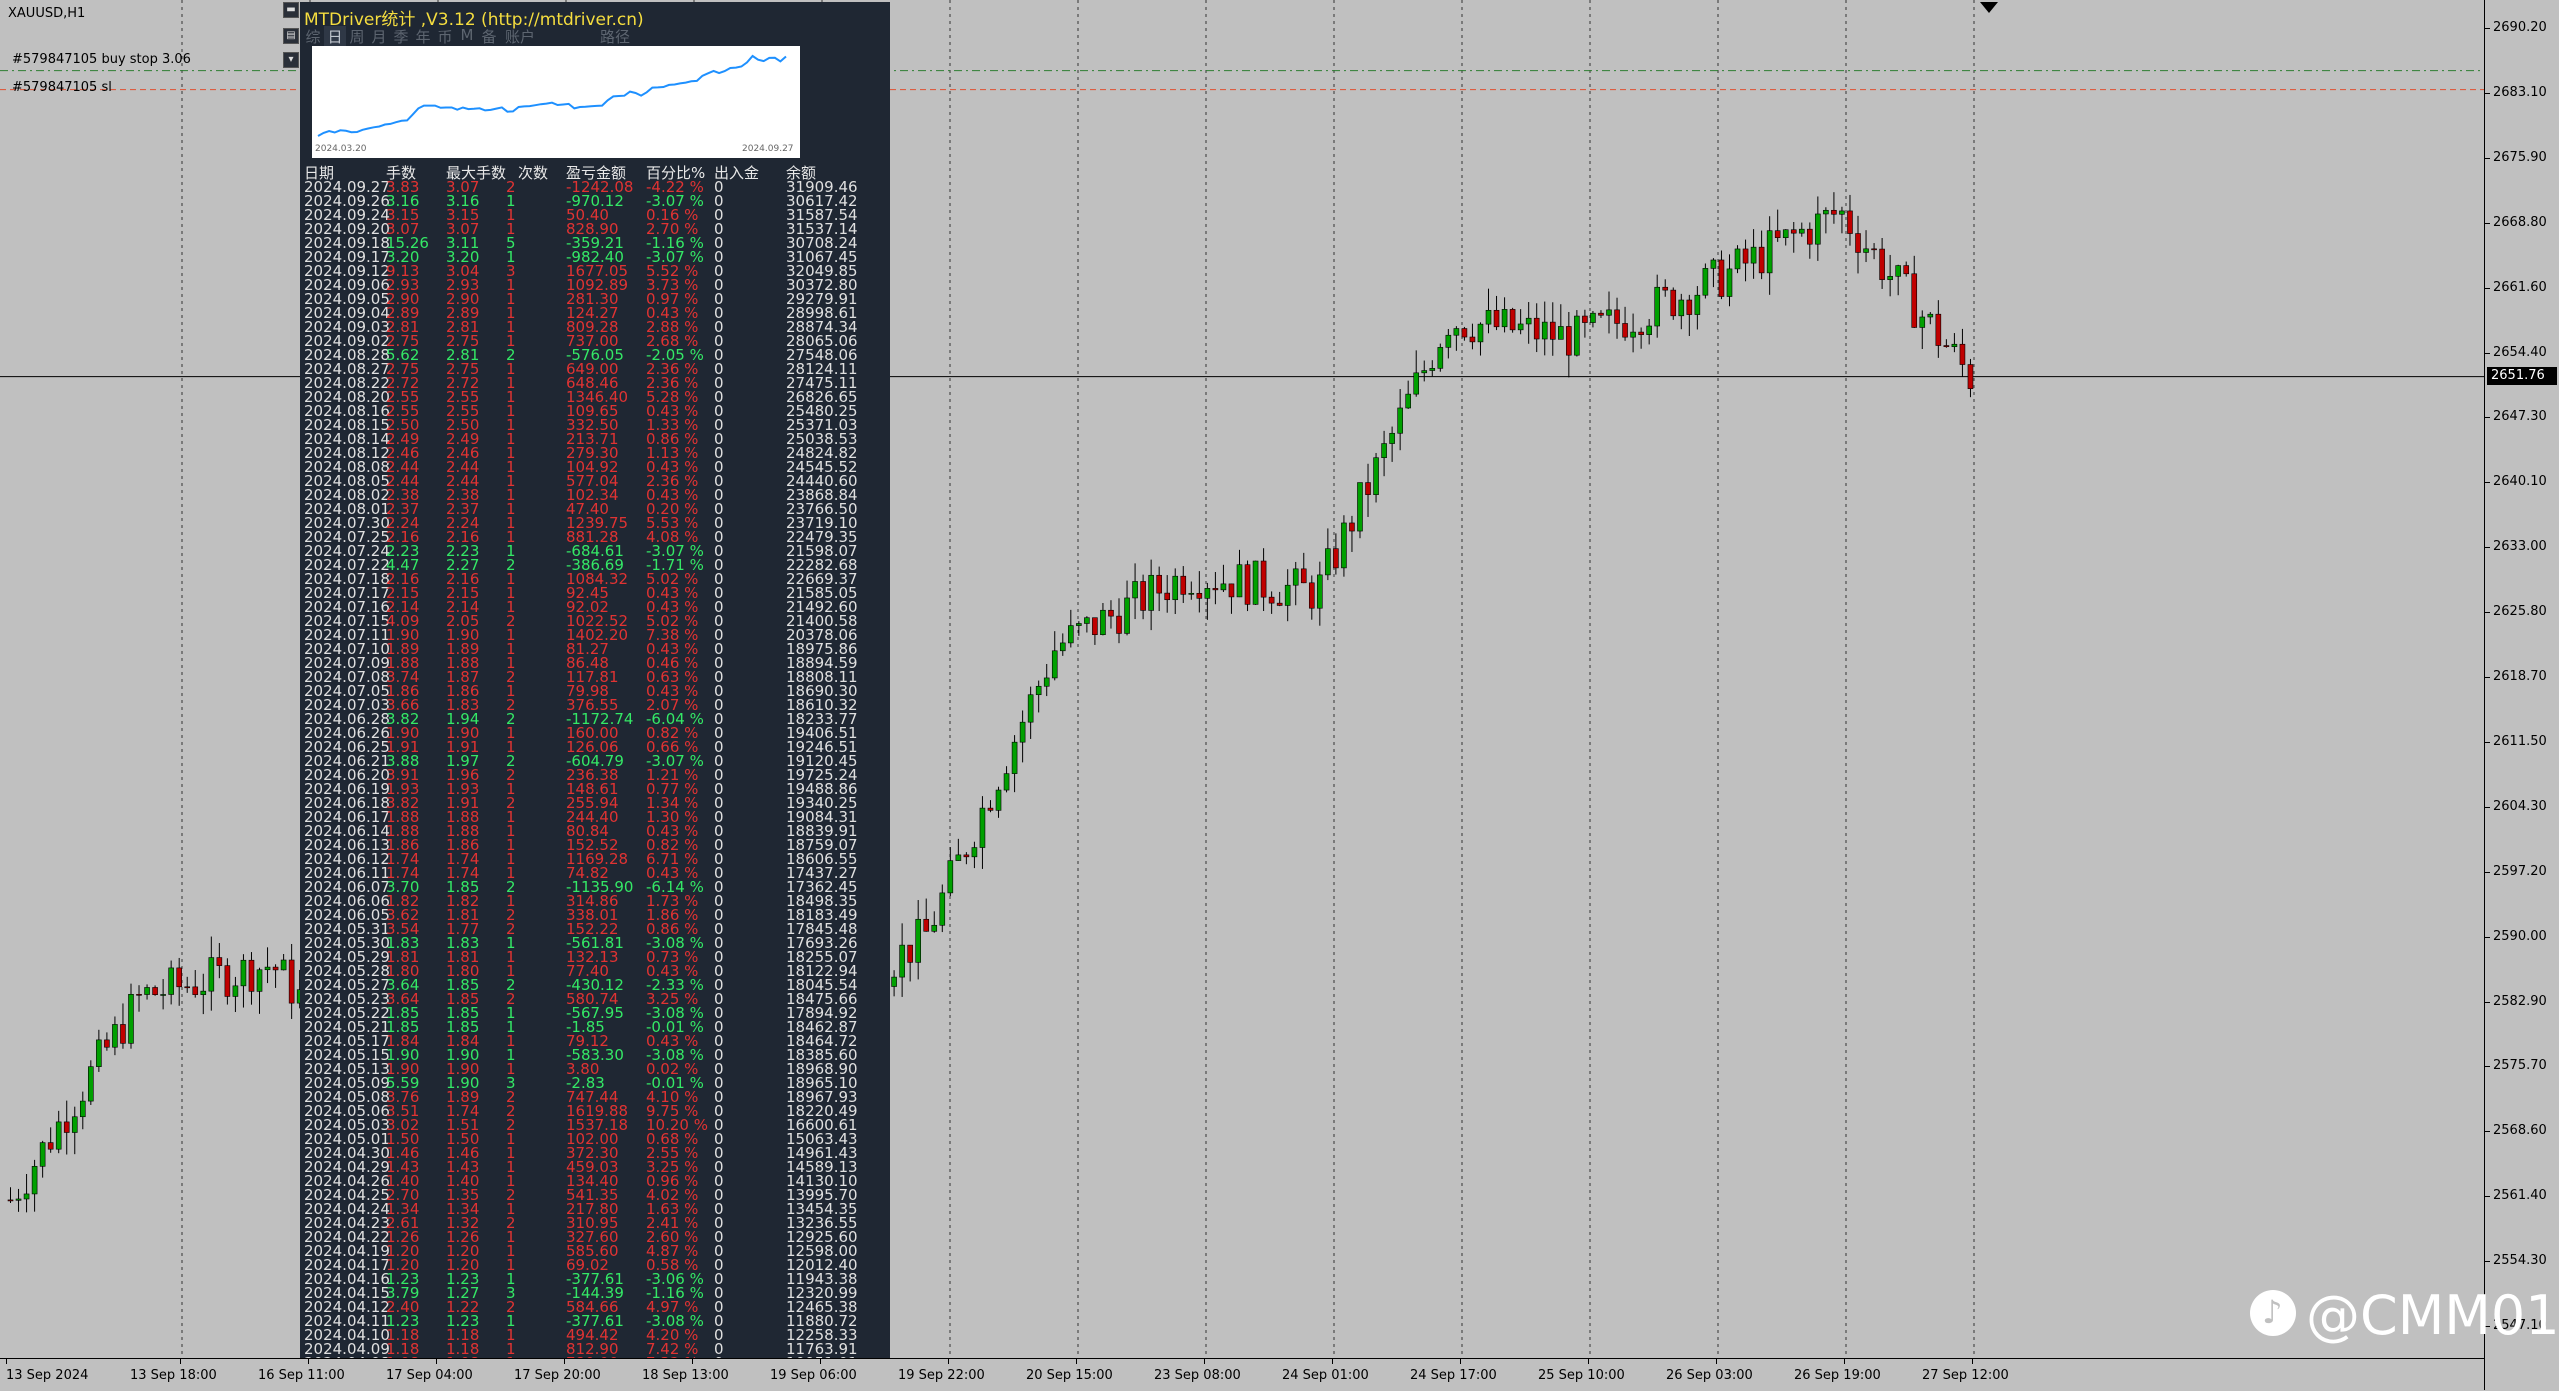 Image resolution: width=2559 pixels, height=1391 pixels. I want to click on price-label: 2554.30, so click(2520, 1261).